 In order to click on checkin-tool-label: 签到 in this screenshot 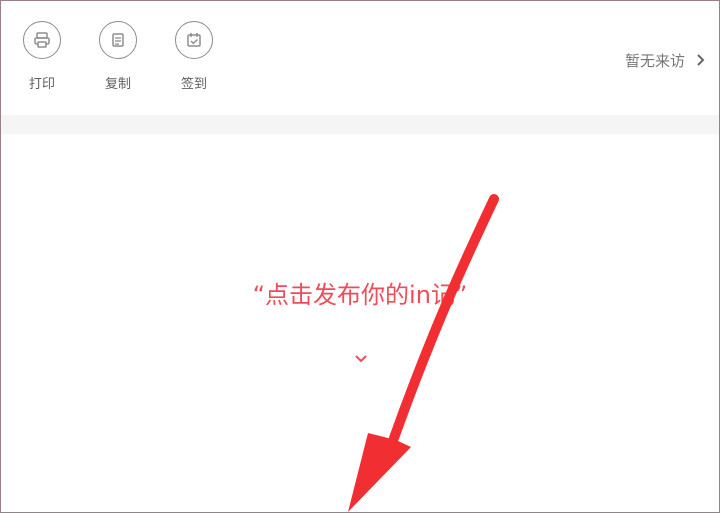, I will do `click(193, 84)`.